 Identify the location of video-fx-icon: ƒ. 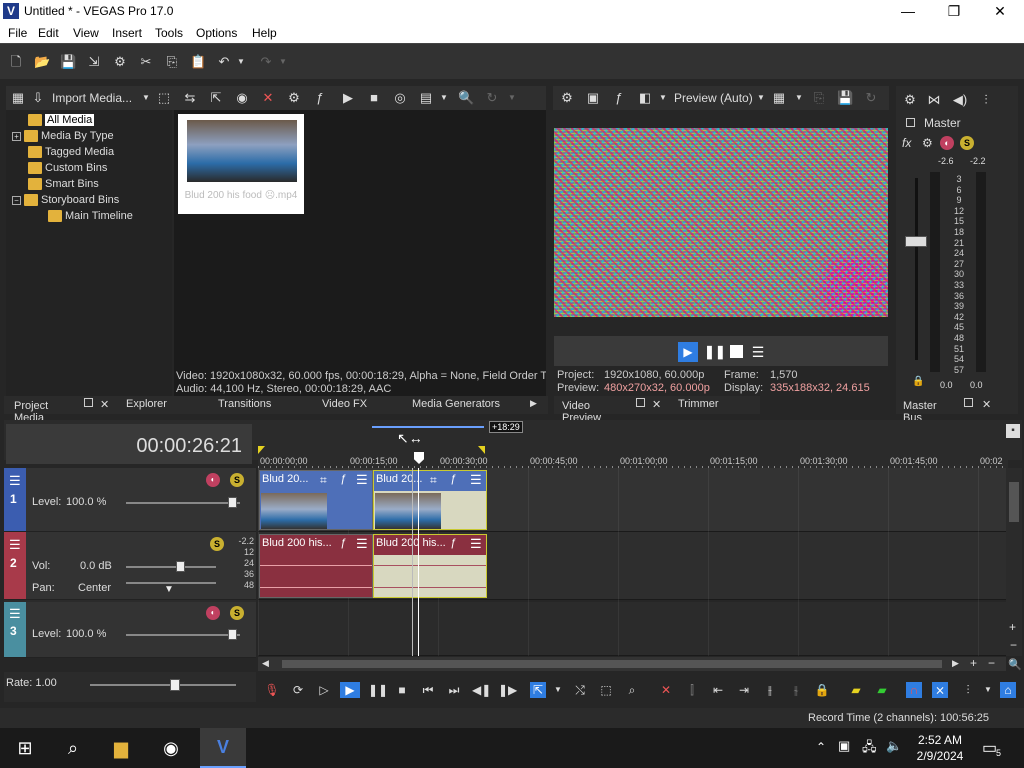
(619, 98).